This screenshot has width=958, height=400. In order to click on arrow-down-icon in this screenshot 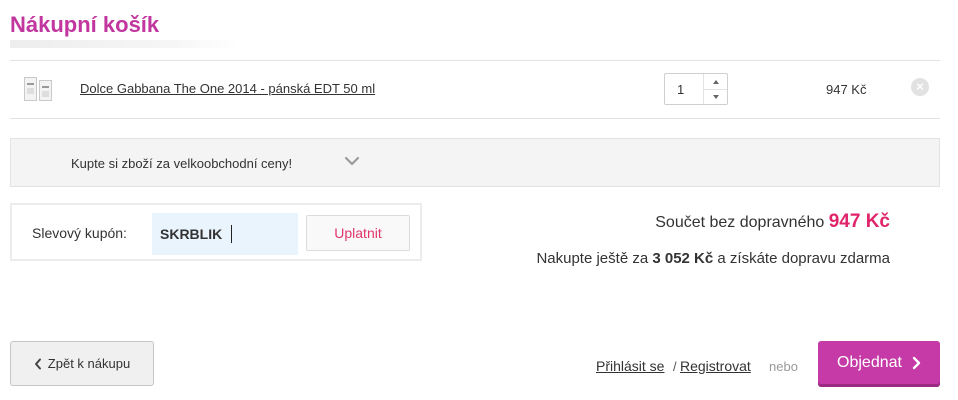, I will do `click(715, 96)`.